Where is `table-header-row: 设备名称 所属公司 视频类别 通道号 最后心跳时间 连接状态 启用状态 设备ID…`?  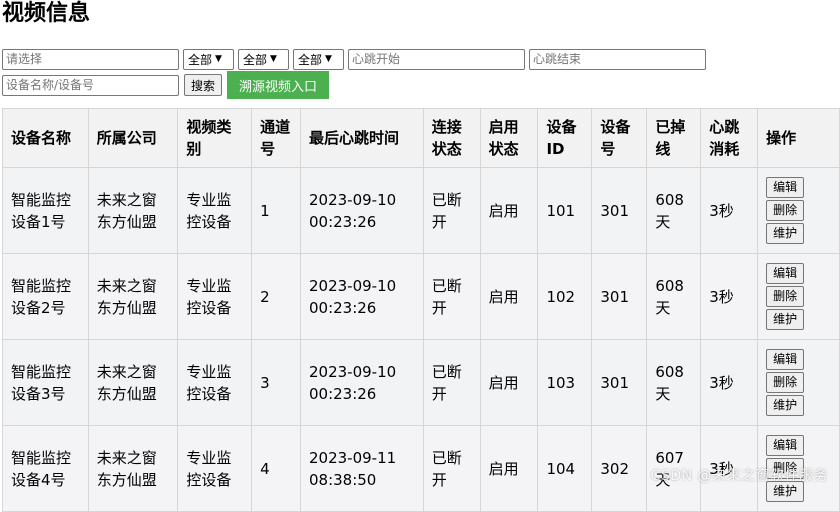 table-header-row: 设备名称 所属公司 视频类别 通道号 最后心跳时间 连接状态 启用状态 设备ID… is located at coordinates (421, 138).